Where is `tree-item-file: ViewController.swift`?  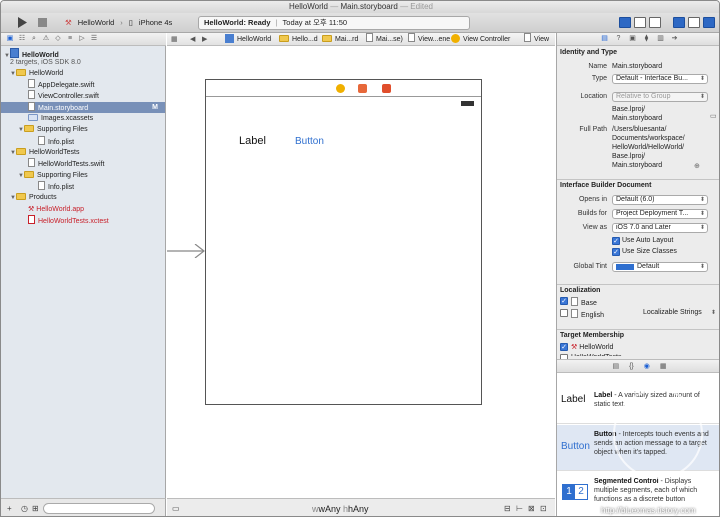 tree-item-file: ViewController.swift is located at coordinates (63, 95).